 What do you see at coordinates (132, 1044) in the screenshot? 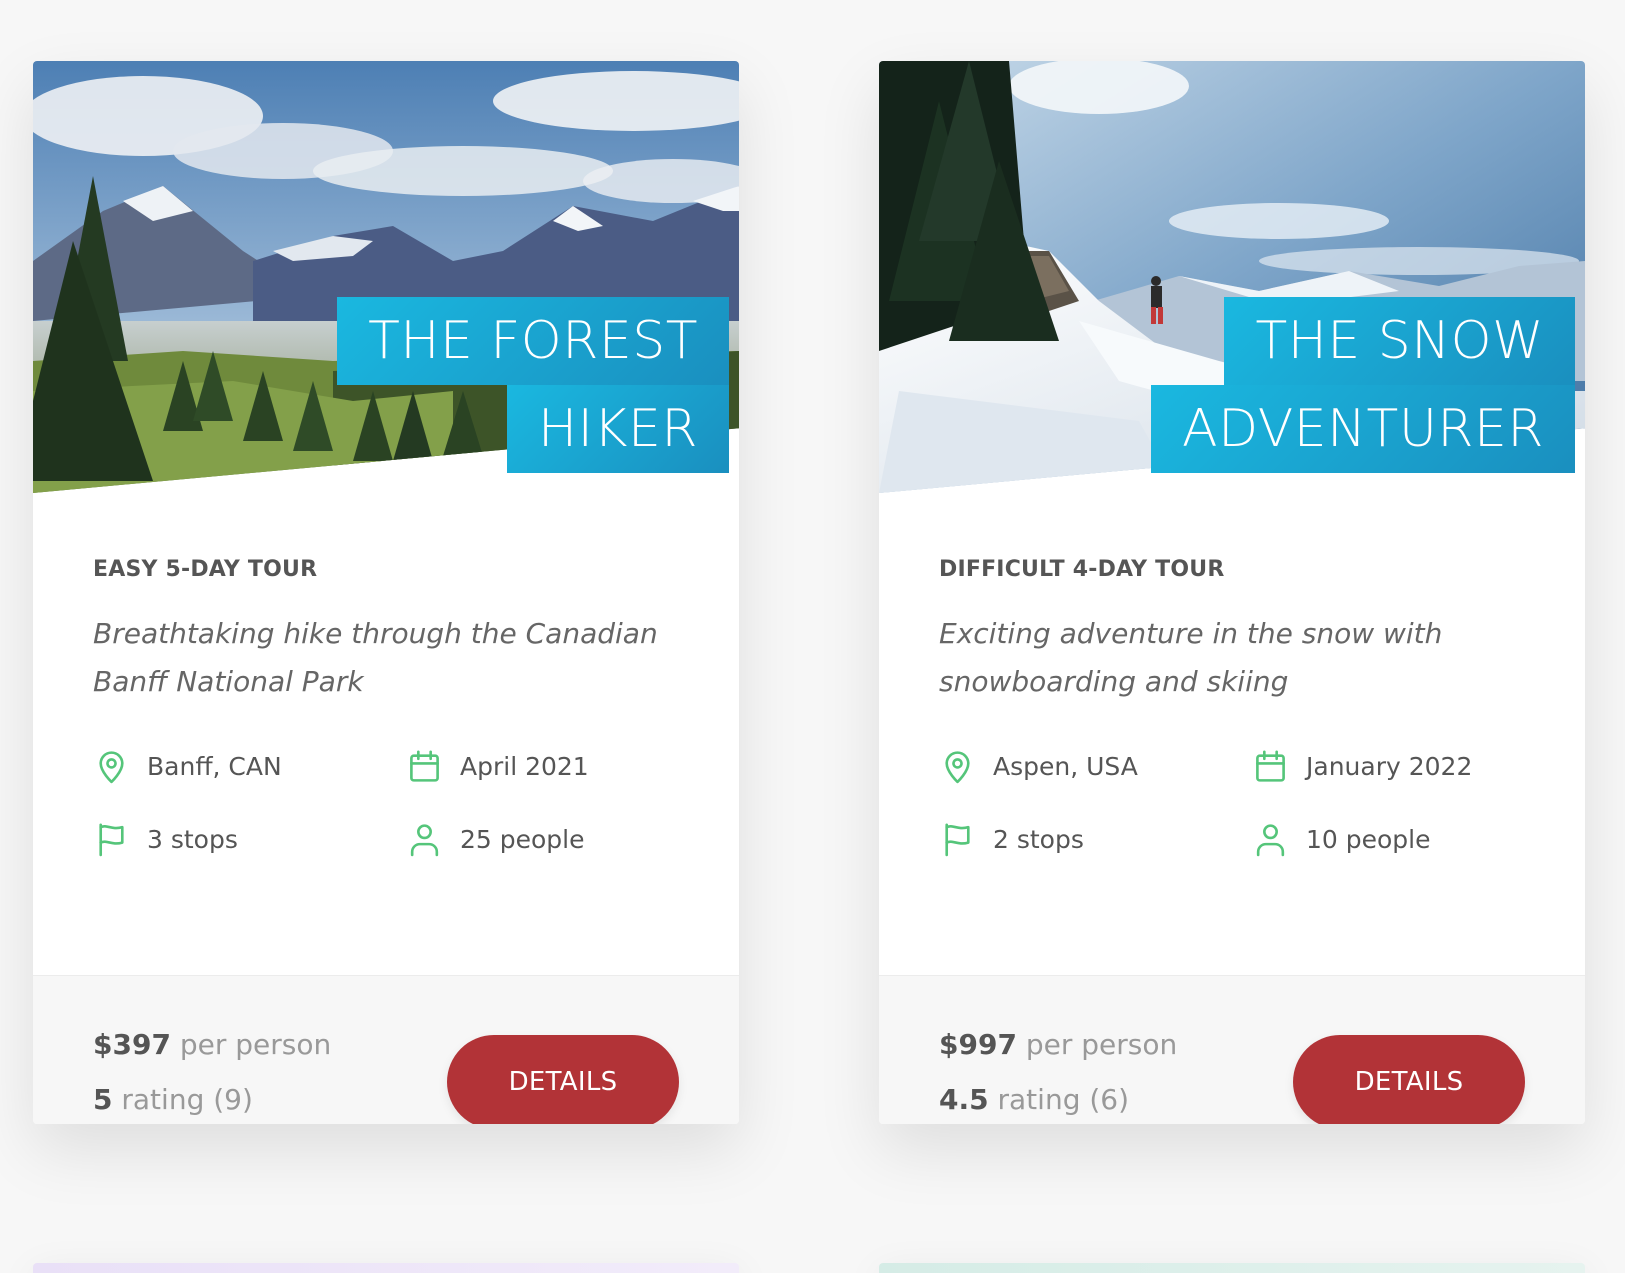
I see `tour-price-value: $397` at bounding box center [132, 1044].